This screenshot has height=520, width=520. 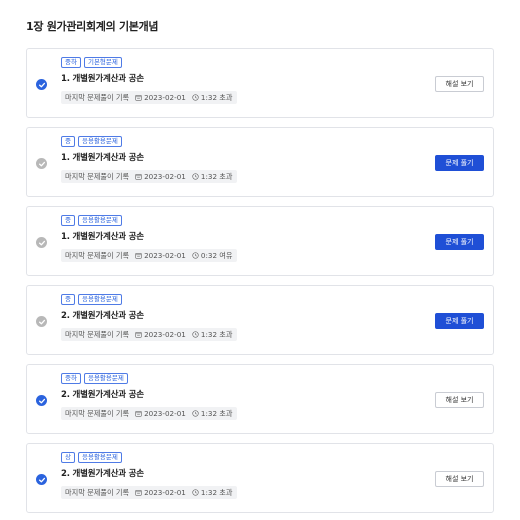 I want to click on last-attempt-record: 마지막 문제풀이 기록 2023-02-01 0:32 여유, so click(x=149, y=255).